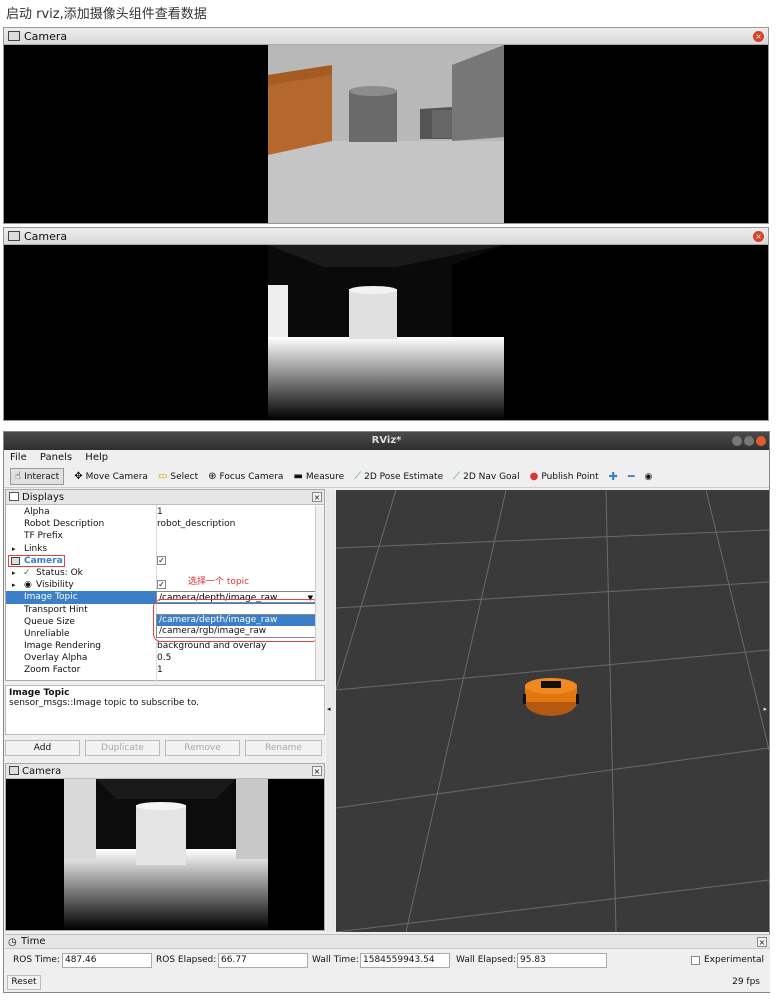  What do you see at coordinates (162, 476) in the screenshot?
I see `select-icon: ▭` at bounding box center [162, 476].